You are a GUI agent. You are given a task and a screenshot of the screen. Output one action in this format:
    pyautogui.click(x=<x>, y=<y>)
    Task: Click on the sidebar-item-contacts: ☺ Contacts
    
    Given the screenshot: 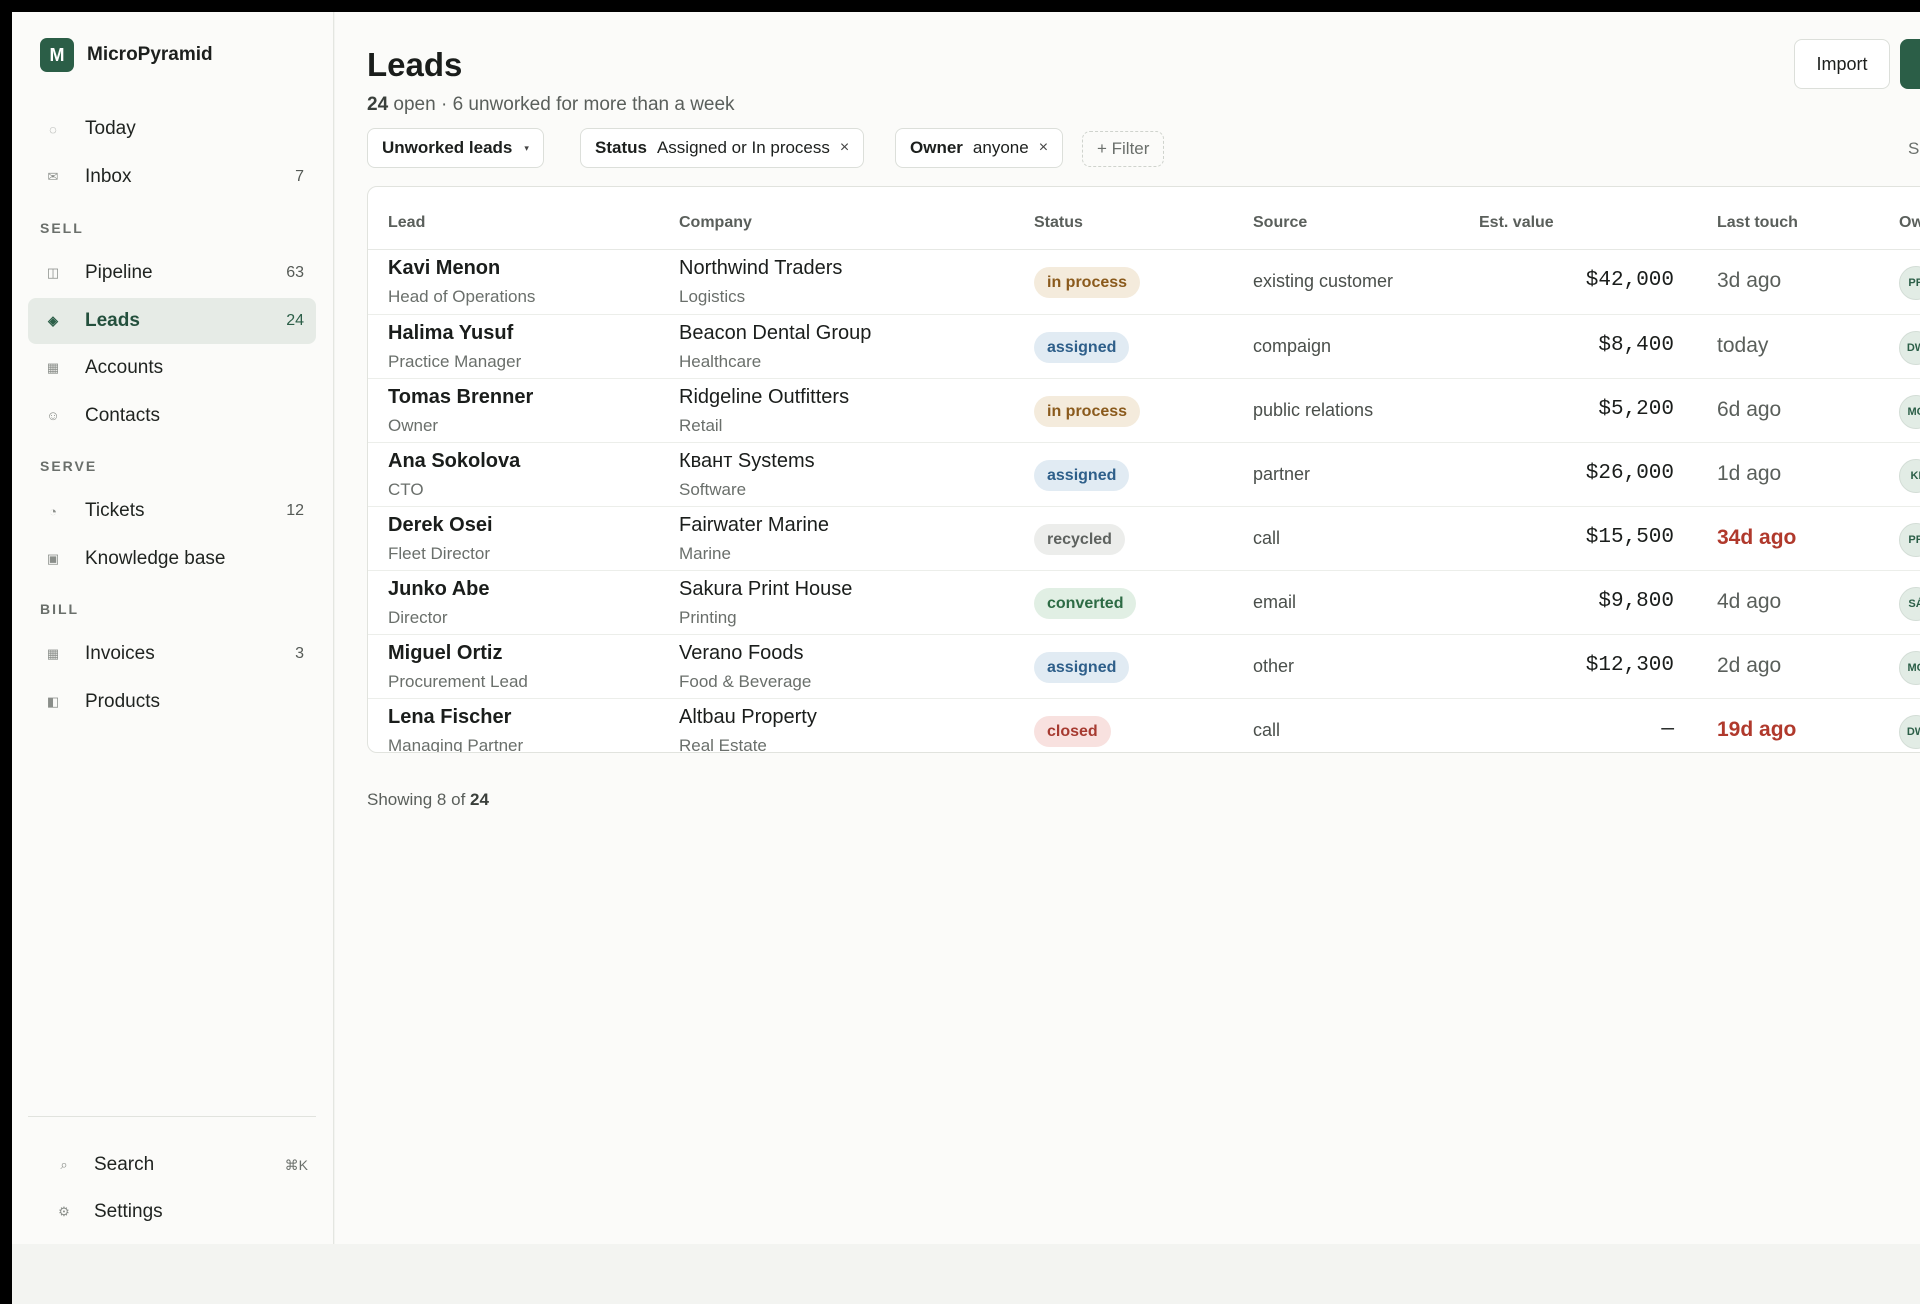 What is the action you would take?
    pyautogui.click(x=172, y=416)
    